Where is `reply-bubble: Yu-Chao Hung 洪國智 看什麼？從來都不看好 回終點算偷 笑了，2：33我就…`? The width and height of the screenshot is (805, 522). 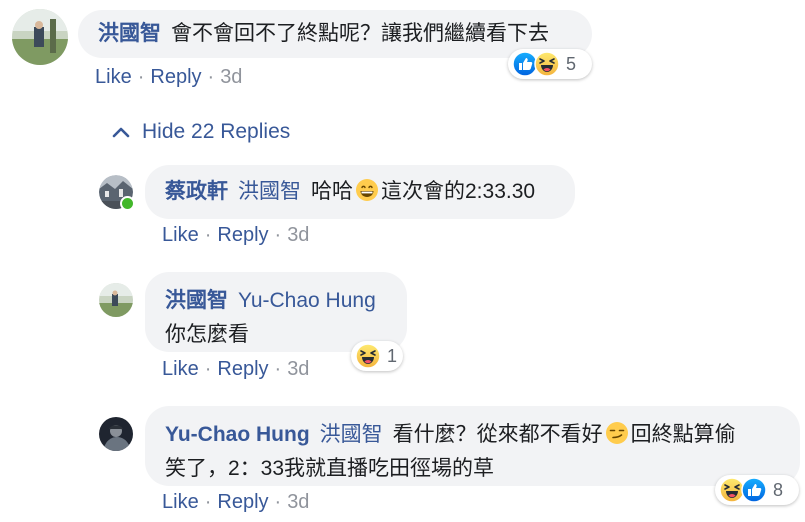
reply-bubble: Yu-Chao Hung 洪國智 看什麼？從來都不看好 回終點算偷 笑了，2：33我就… is located at coordinates (472, 446).